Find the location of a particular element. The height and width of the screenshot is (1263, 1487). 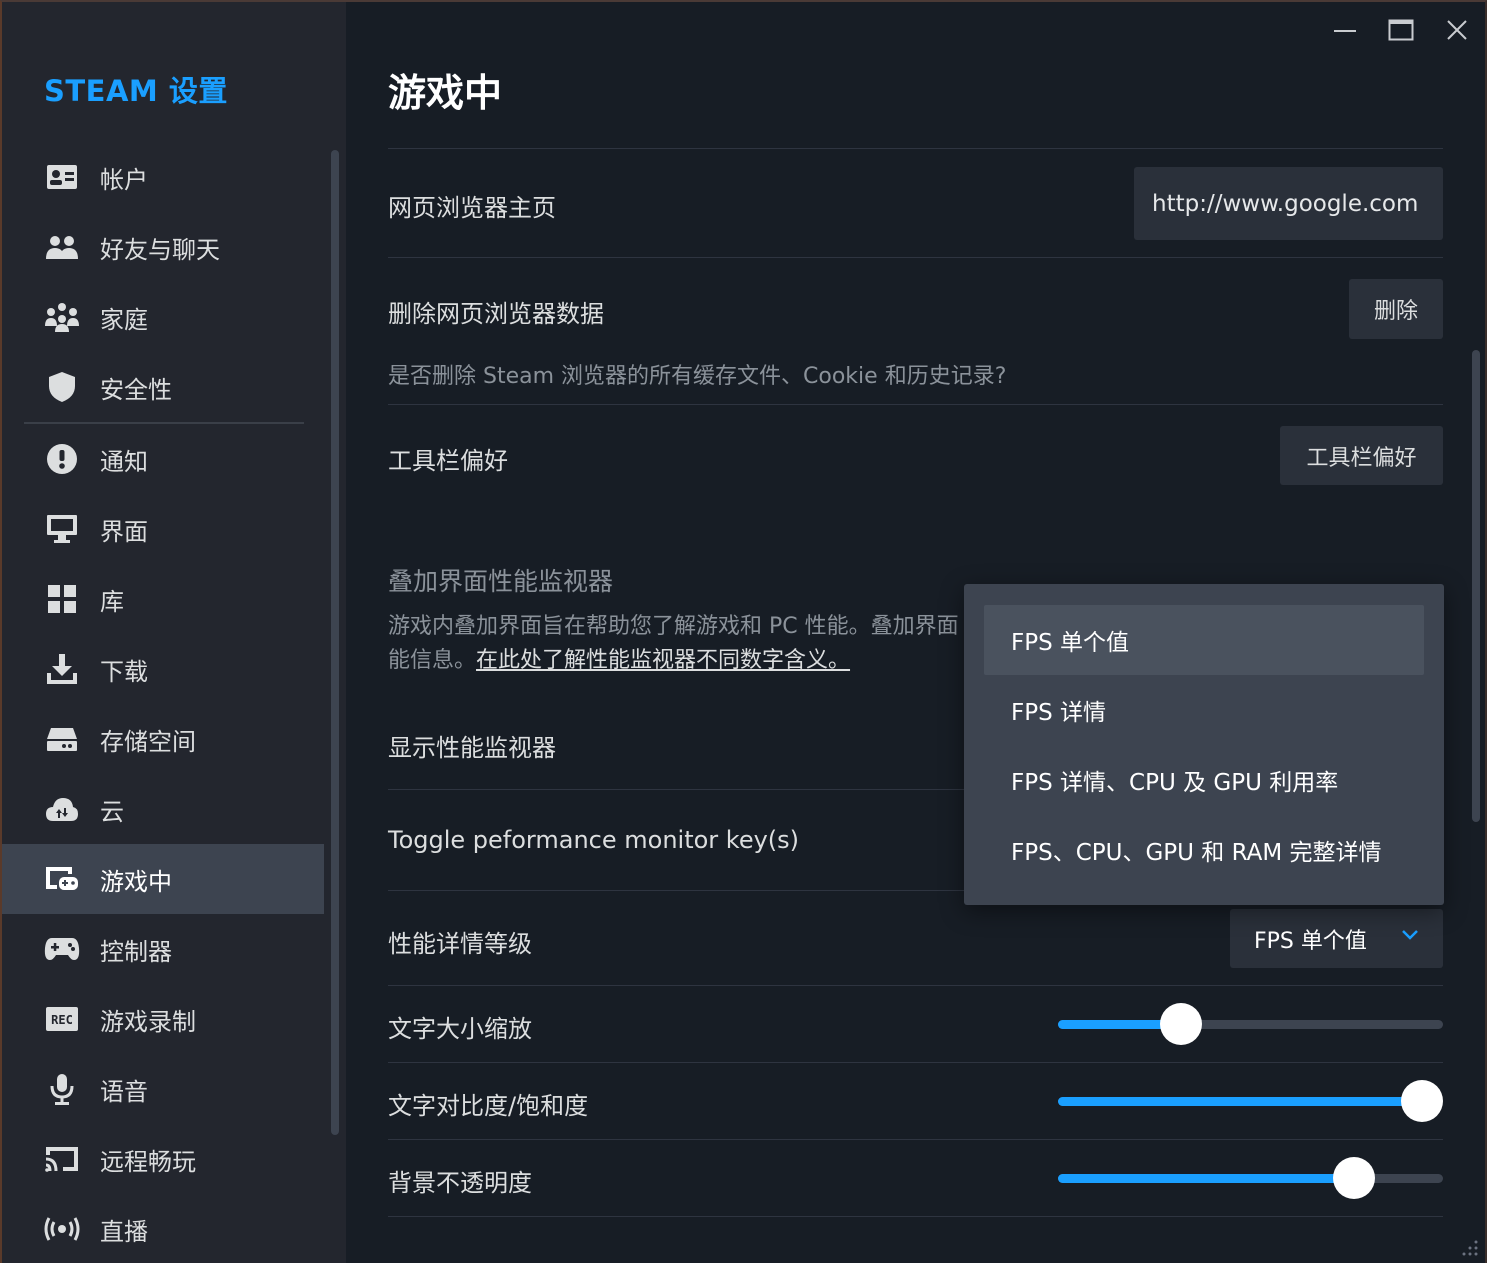

sidebar-item-label: 帐户 is located at coordinates (124, 179).